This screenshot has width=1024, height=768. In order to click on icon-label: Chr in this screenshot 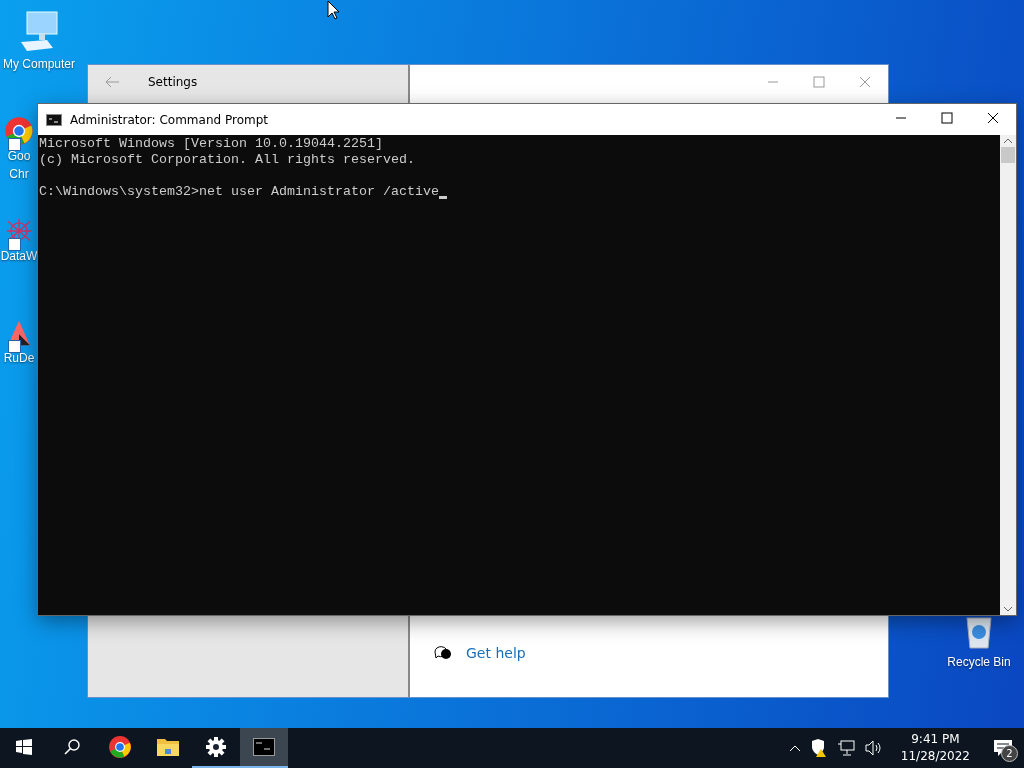, I will do `click(19, 174)`.